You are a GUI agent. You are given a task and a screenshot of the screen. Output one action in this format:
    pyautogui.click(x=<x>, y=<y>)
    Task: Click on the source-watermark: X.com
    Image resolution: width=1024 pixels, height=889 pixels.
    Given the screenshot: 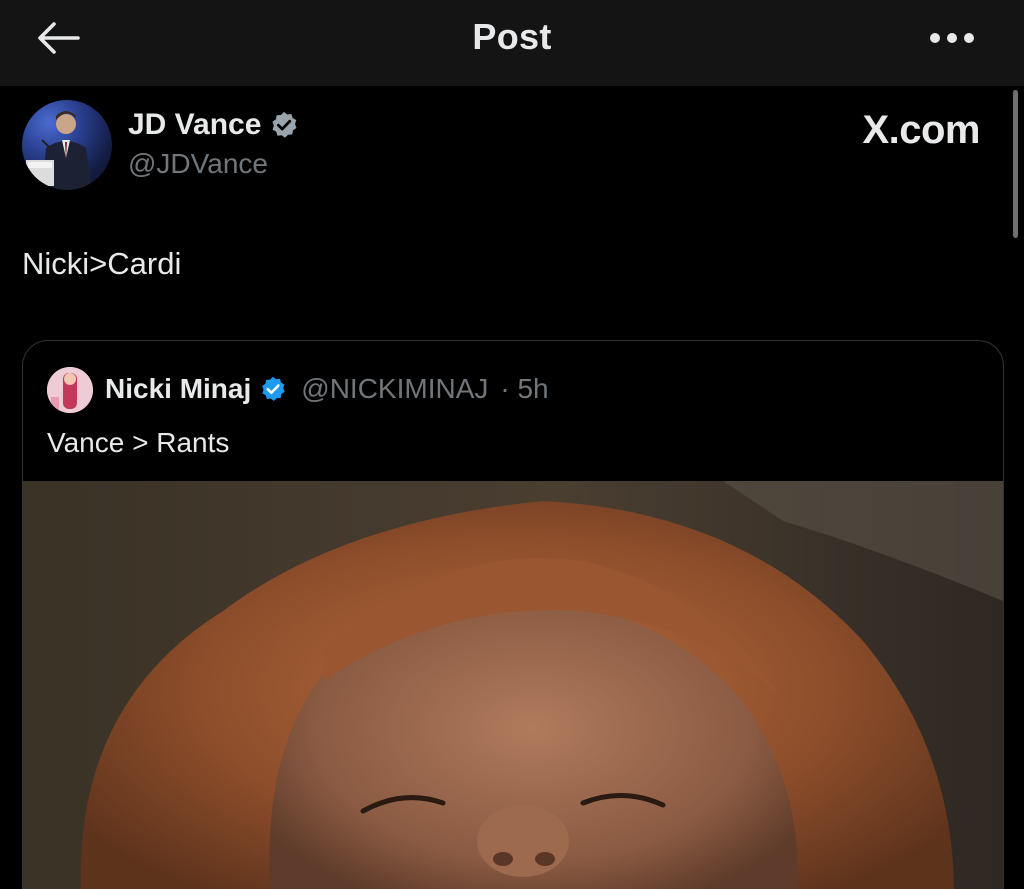 What is the action you would take?
    pyautogui.click(x=921, y=130)
    